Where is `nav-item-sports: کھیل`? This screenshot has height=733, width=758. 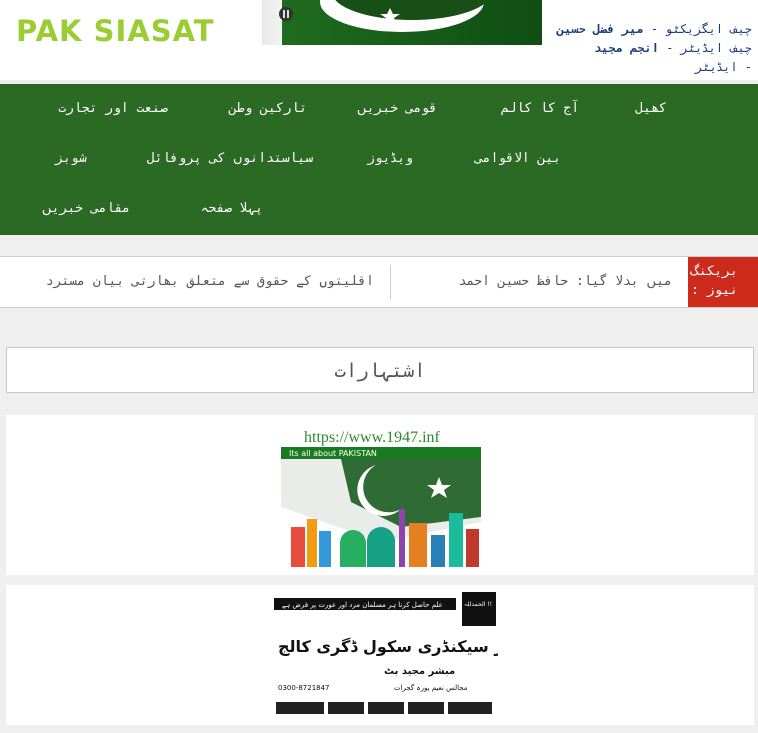 nav-item-sports: کھیل is located at coordinates (650, 108).